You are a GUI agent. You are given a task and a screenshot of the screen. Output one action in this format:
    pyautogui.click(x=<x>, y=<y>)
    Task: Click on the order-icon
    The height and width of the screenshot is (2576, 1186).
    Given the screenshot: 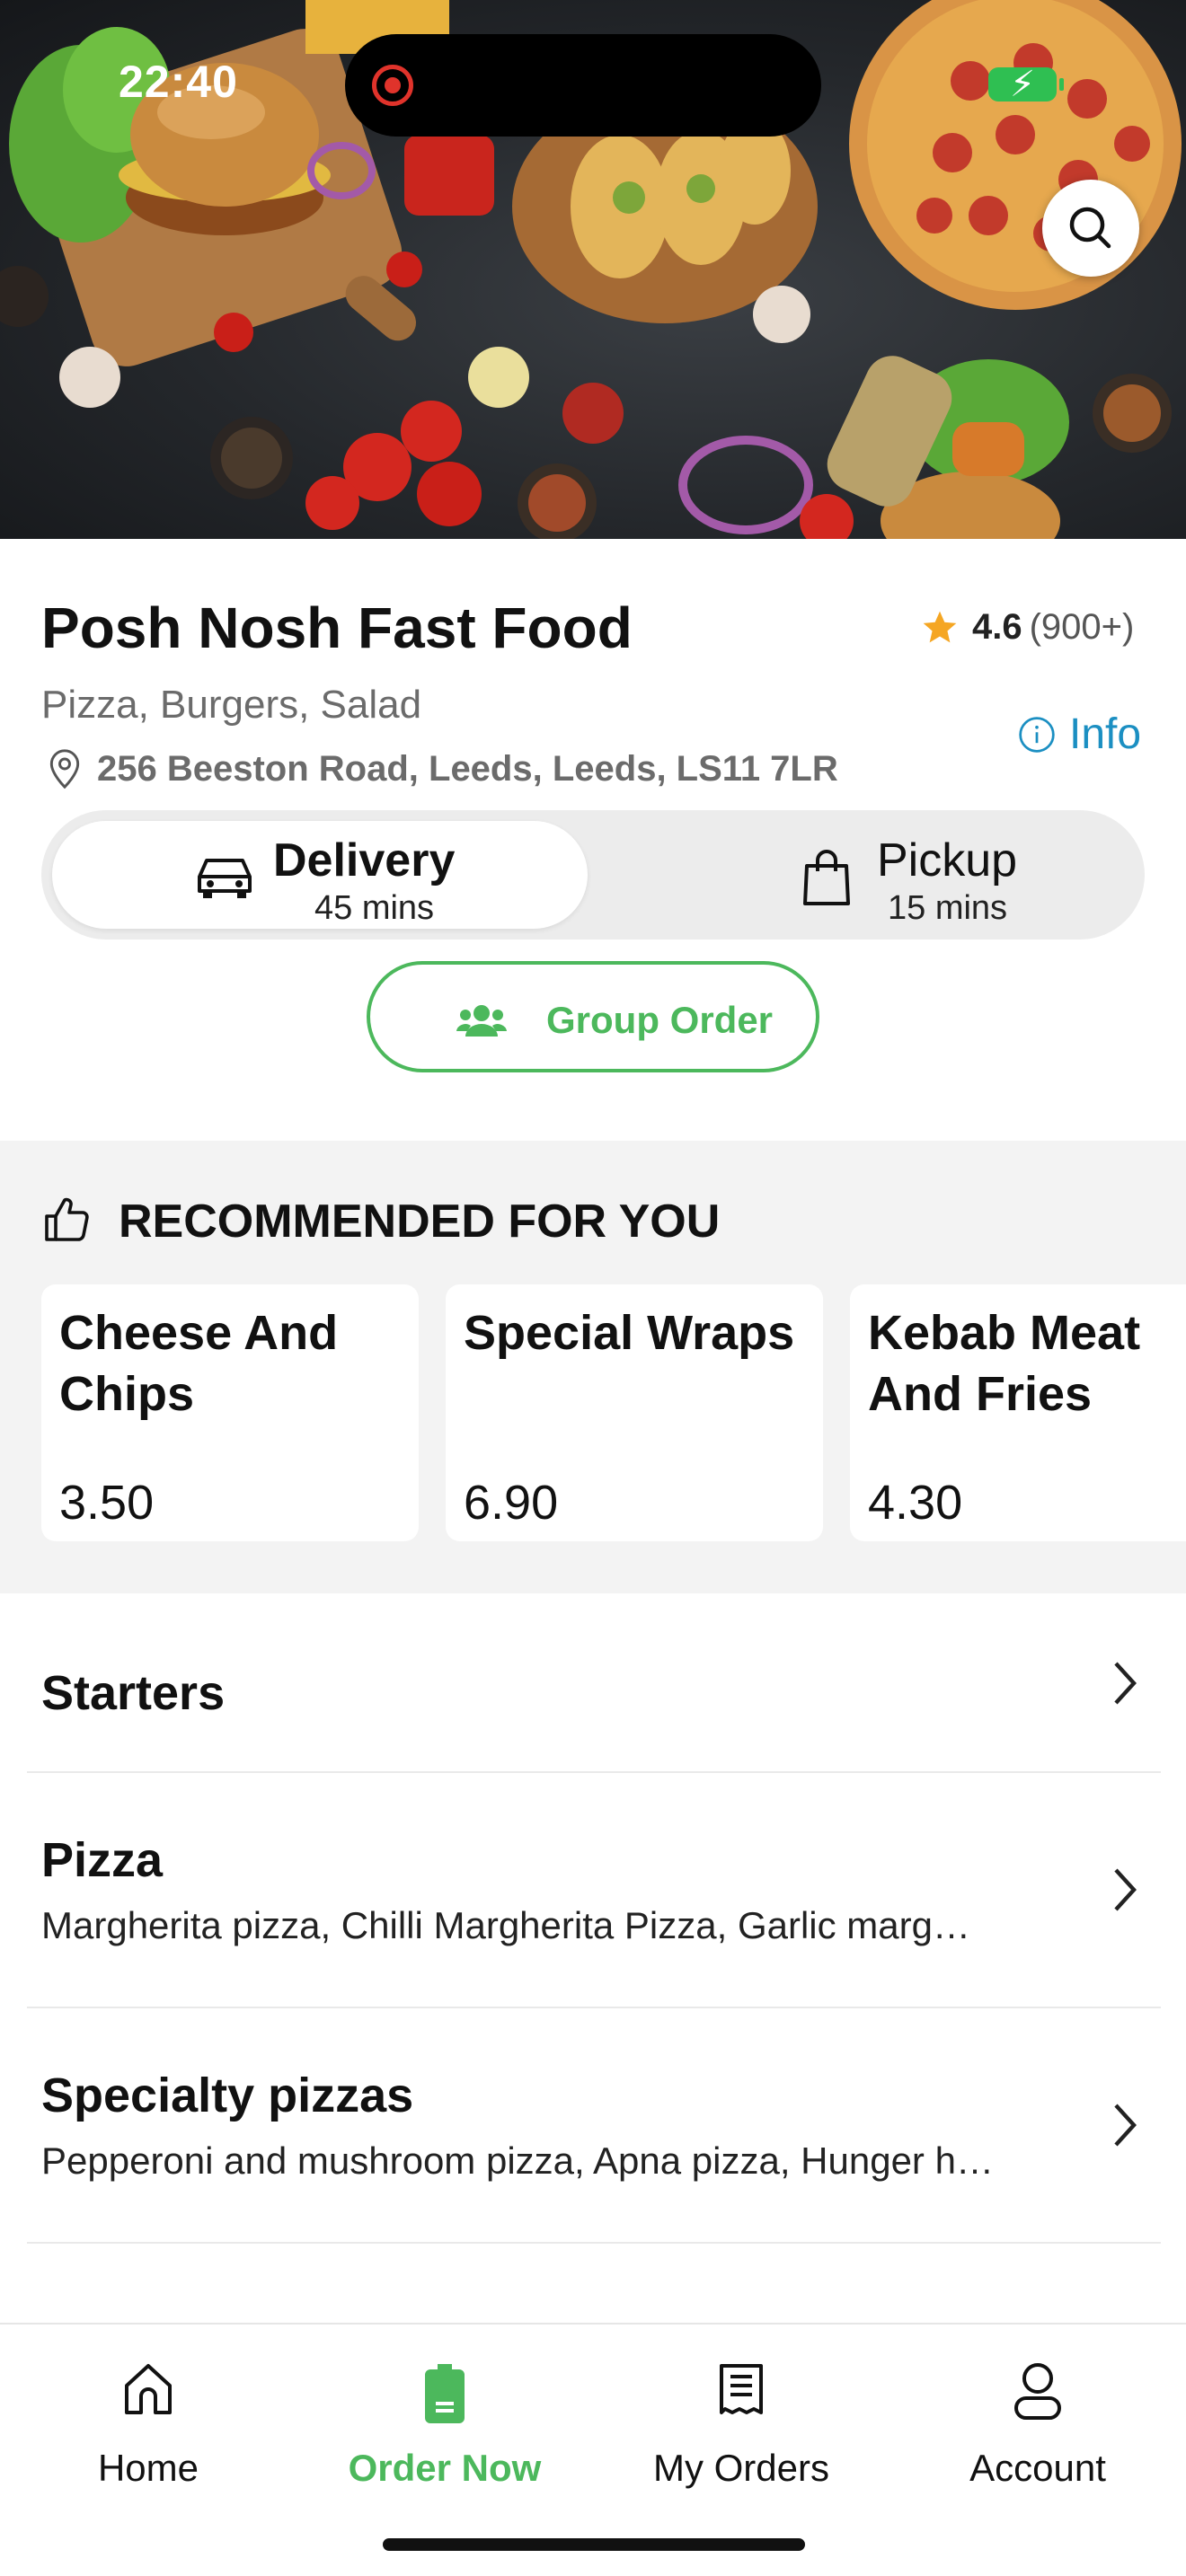 What is the action you would take?
    pyautogui.click(x=445, y=2393)
    